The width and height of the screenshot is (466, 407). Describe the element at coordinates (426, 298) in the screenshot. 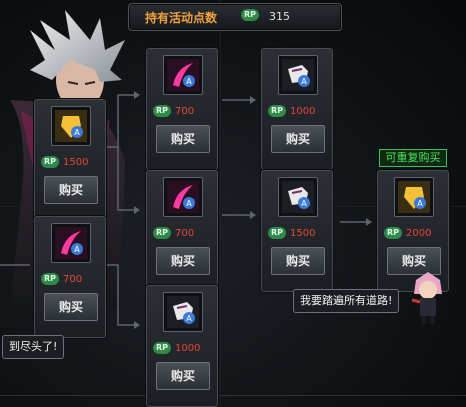

I see `chibi-character` at that location.